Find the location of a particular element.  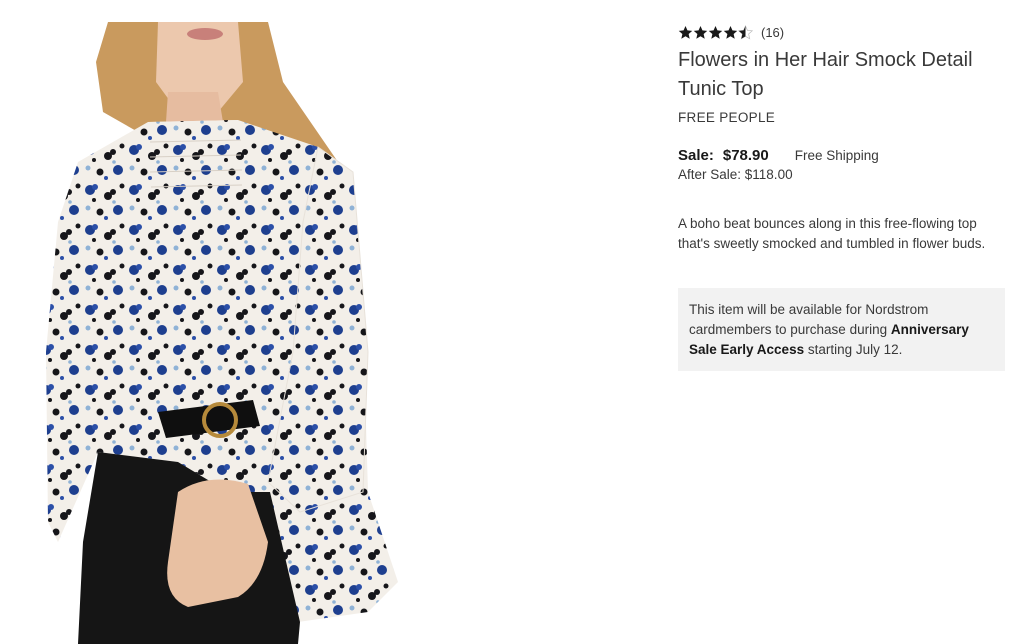

sale-row: Sale: $78.90 Free Shipping is located at coordinates (842, 155).